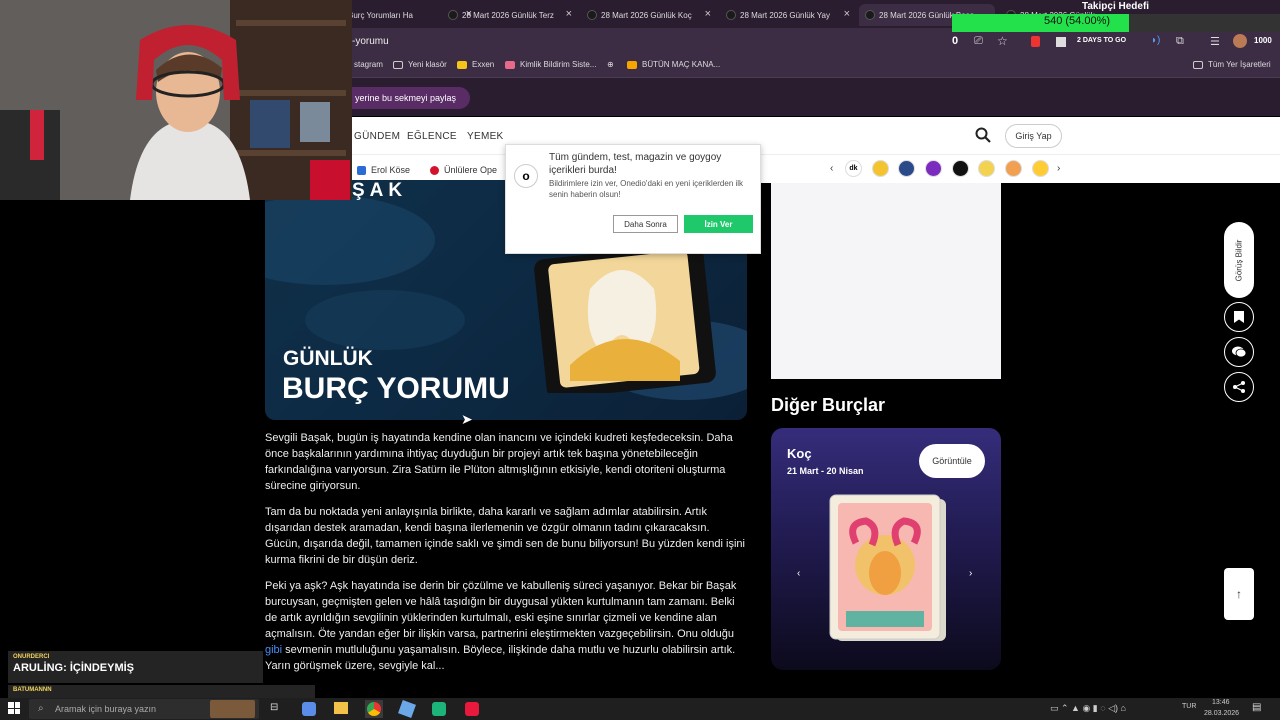 The width and height of the screenshot is (1280, 720). Describe the element at coordinates (1239, 317) in the screenshot. I see `bookmark-button` at that location.